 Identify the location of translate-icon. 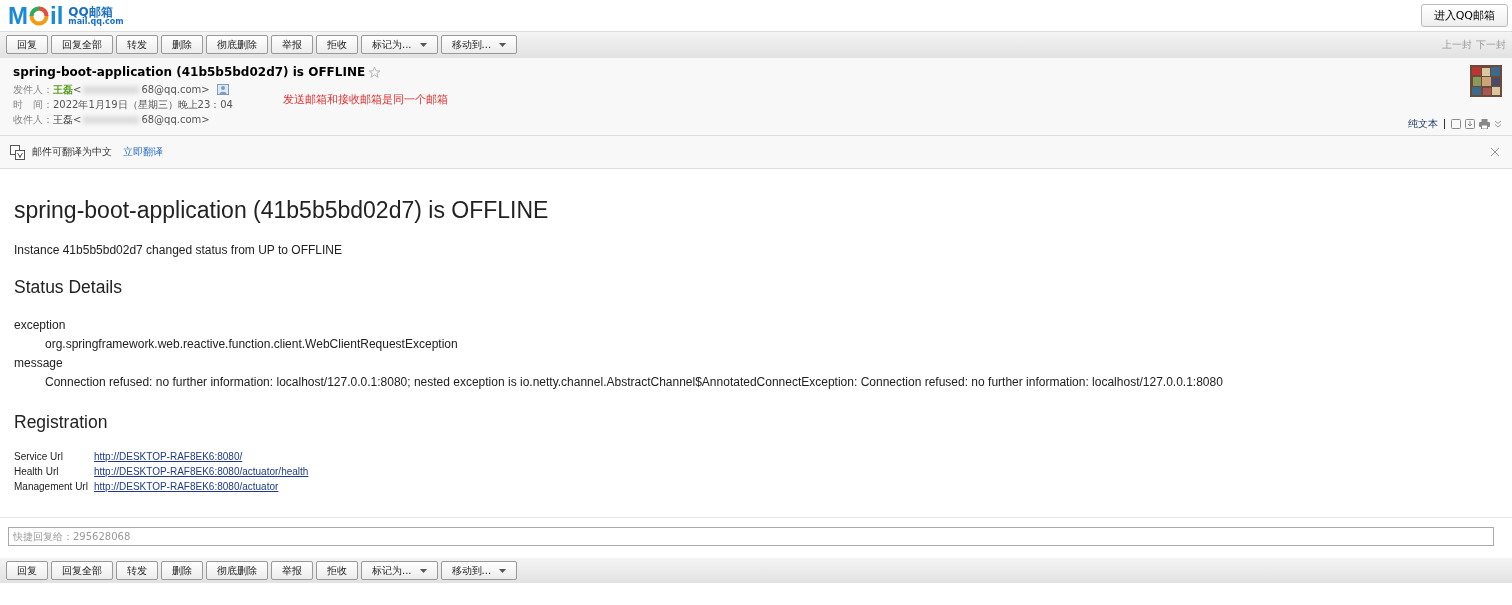
(17, 152).